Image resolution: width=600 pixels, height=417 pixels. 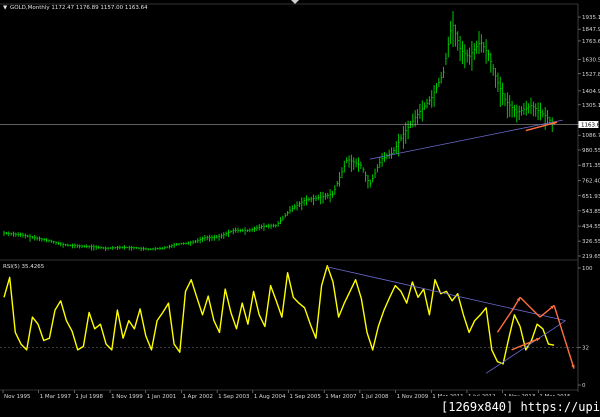 I want to click on price-tick-label: 1935.15, so click(x=591, y=18).